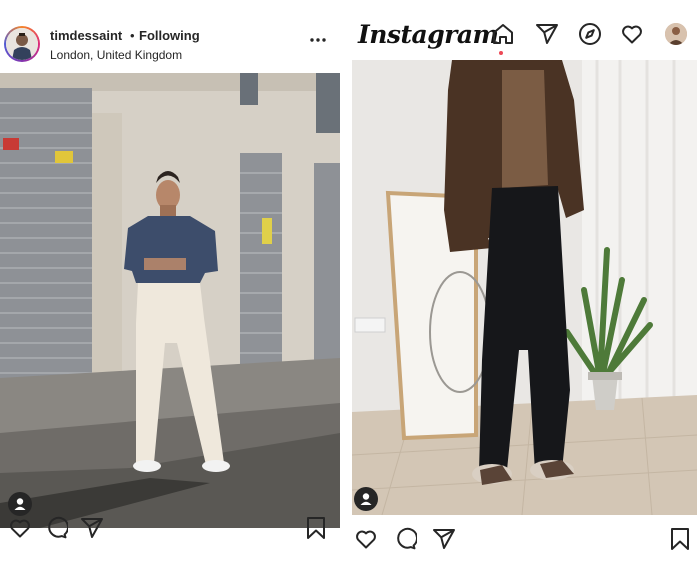 The width and height of the screenshot is (700, 569). I want to click on avatar, so click(22, 44).